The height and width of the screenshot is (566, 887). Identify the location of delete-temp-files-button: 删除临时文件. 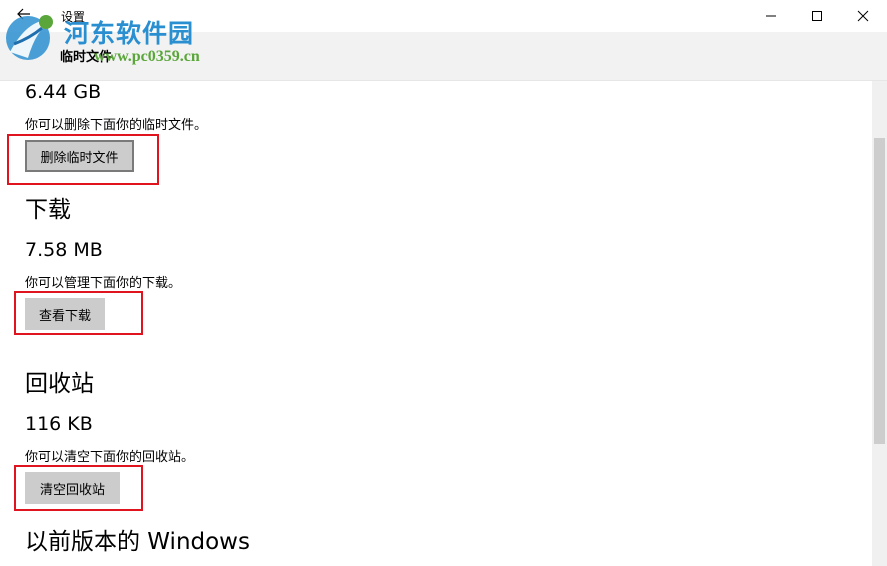
(79, 156).